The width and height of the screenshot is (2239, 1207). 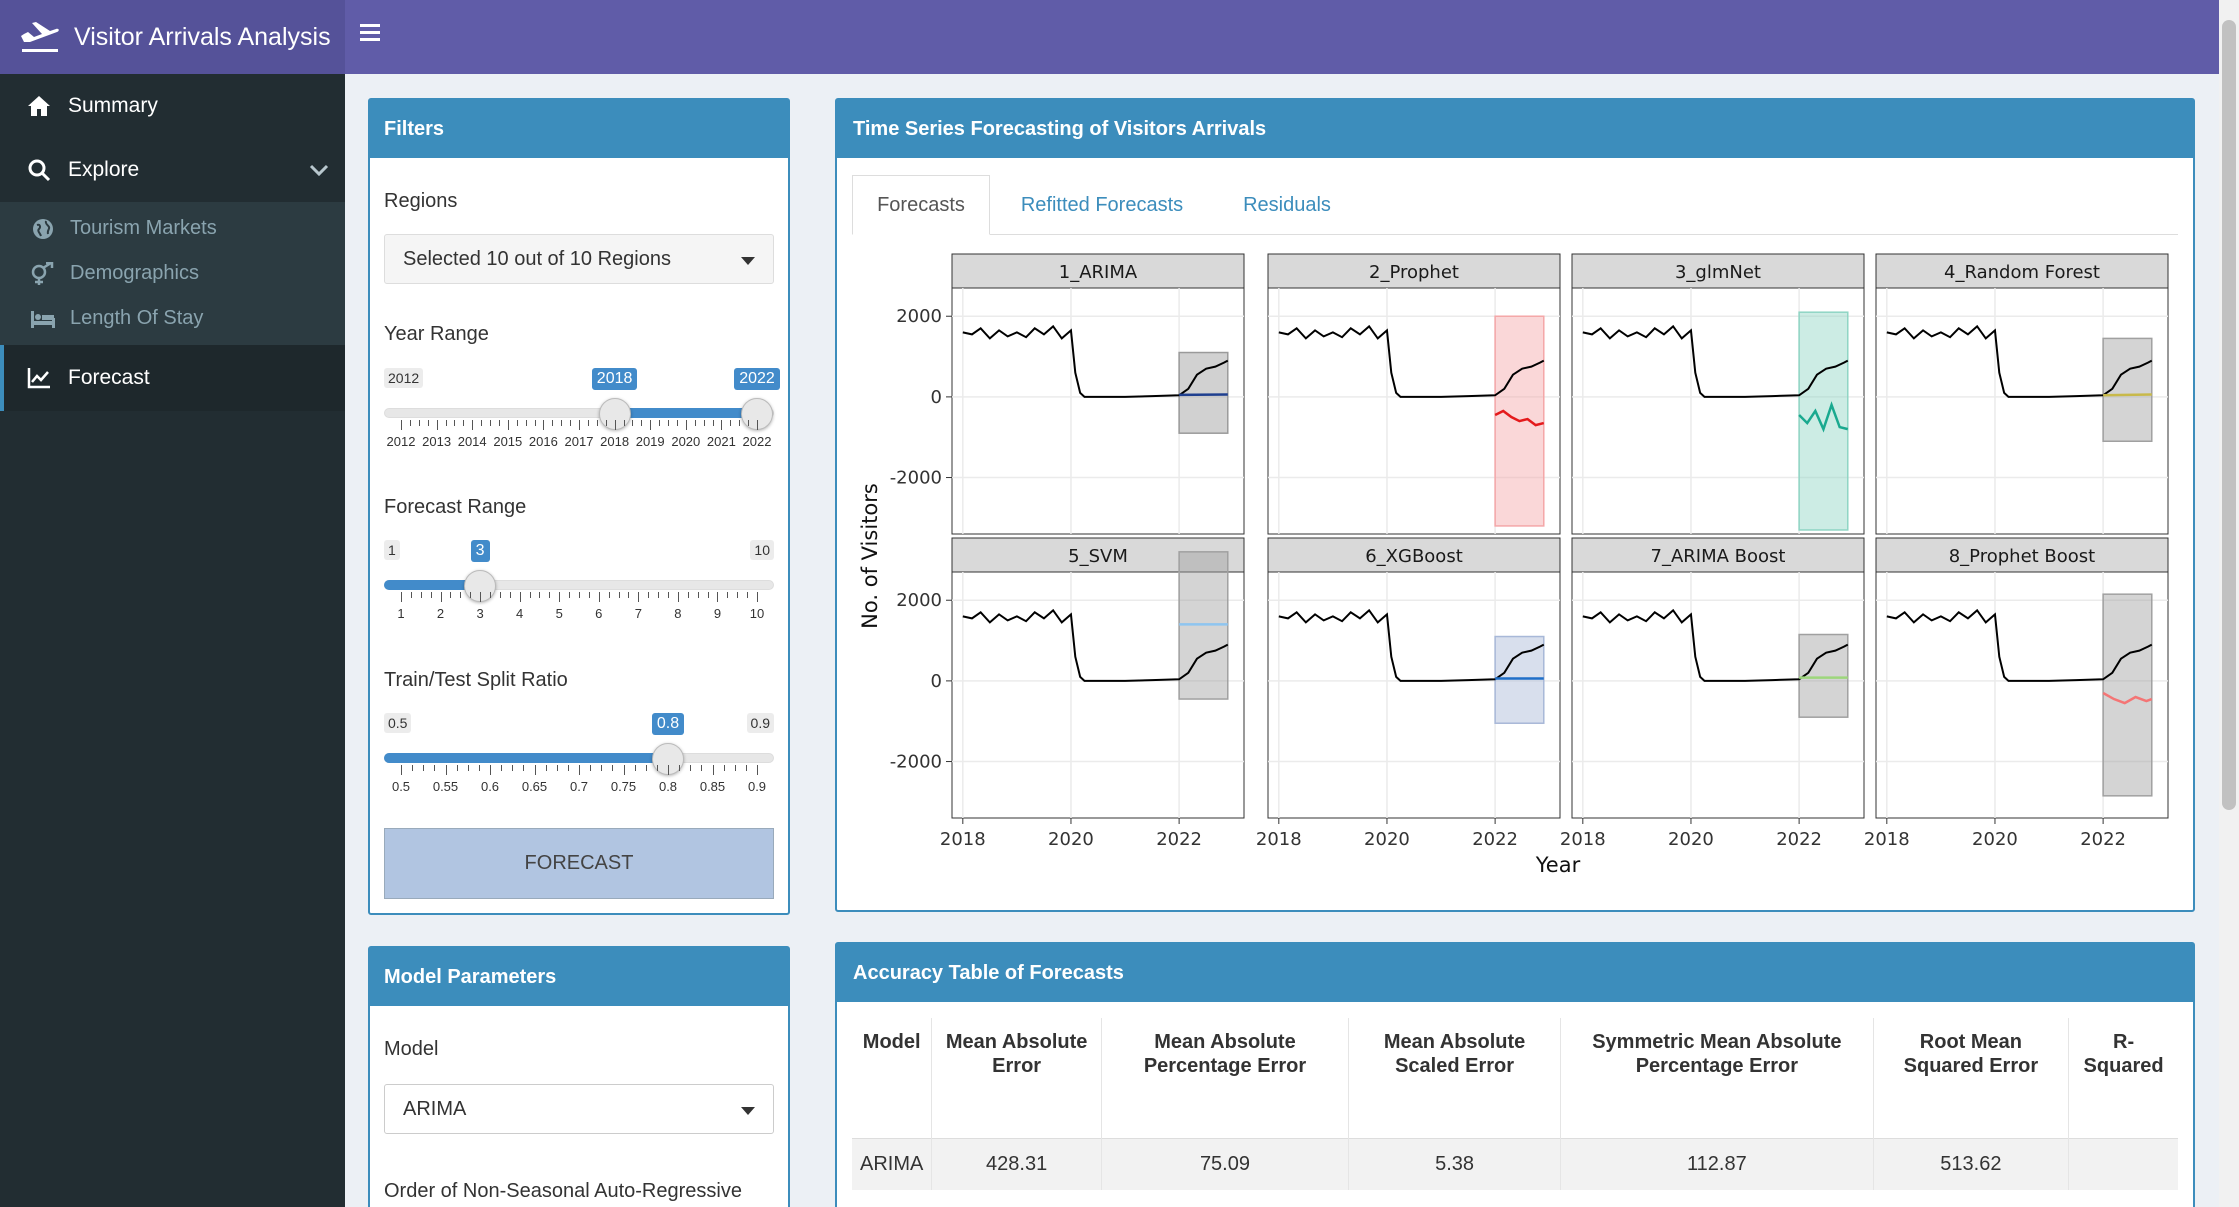 What do you see at coordinates (43, 229) in the screenshot?
I see `globe-icon` at bounding box center [43, 229].